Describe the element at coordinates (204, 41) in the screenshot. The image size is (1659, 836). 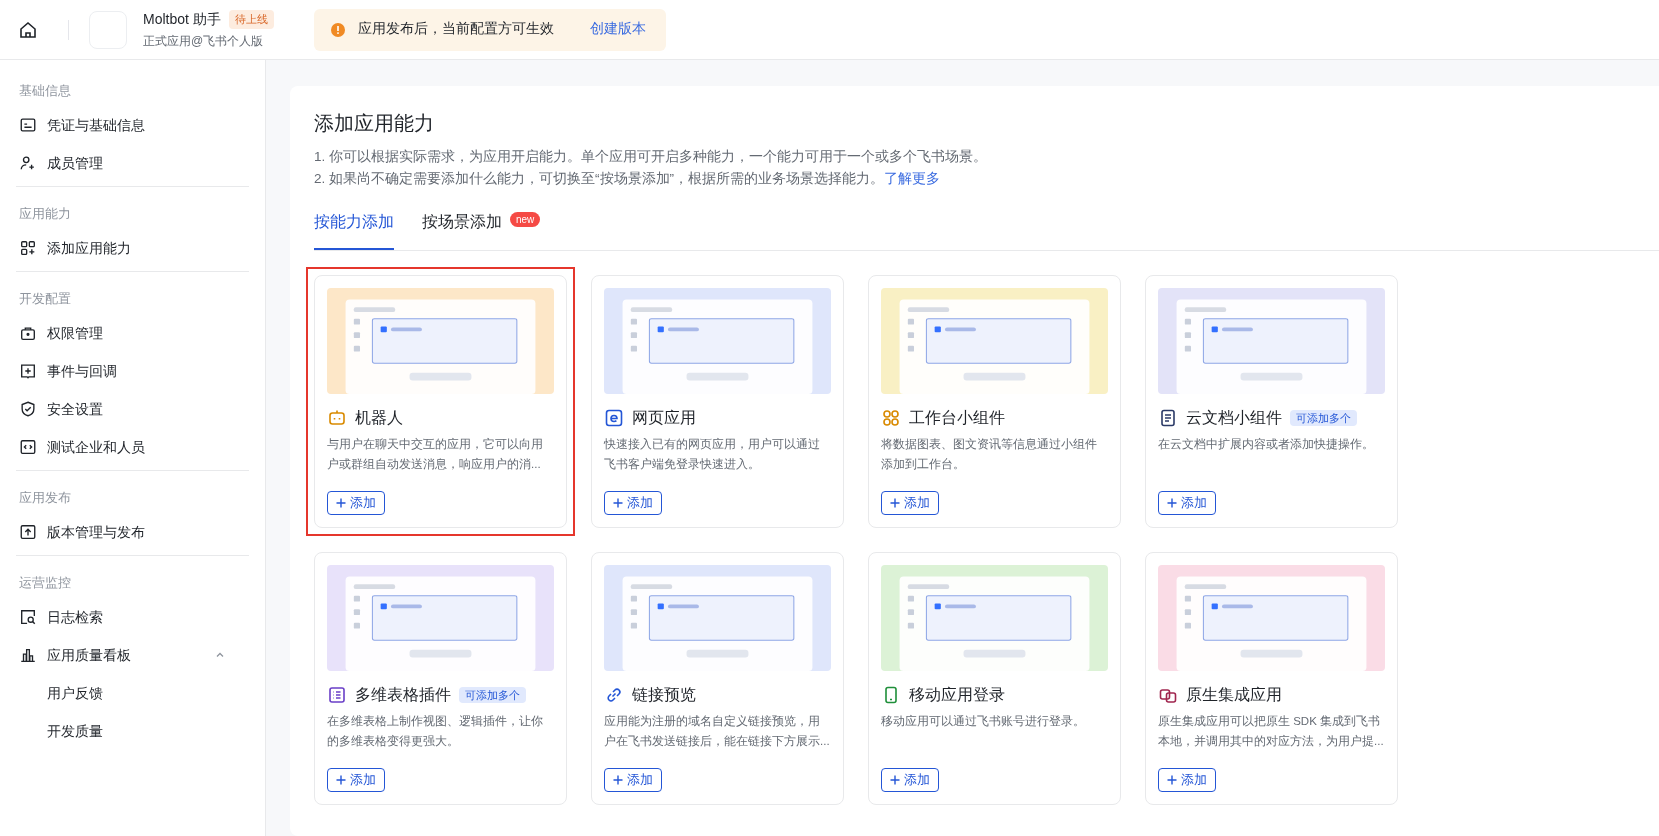
I see `app-subtitle: 正式应用@飞书个人版` at that location.